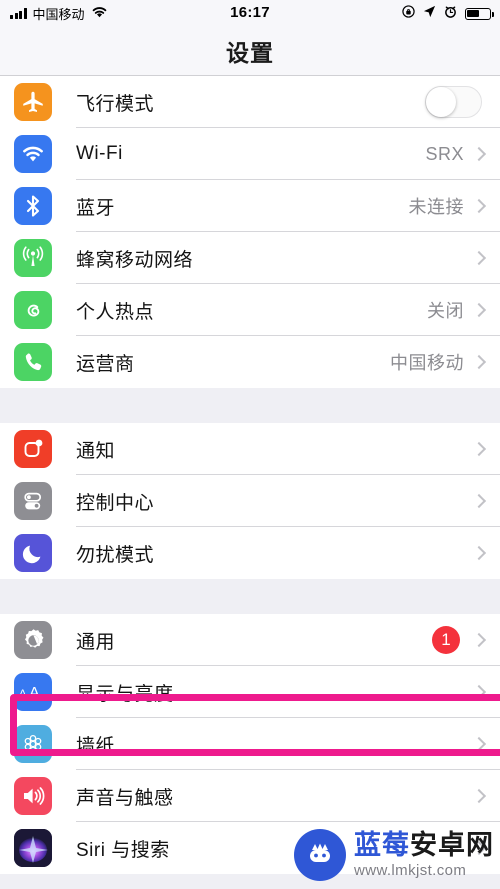 The image size is (500, 889). What do you see at coordinates (99, 153) in the screenshot?
I see `settings-row-label: Wi-Fi` at bounding box center [99, 153].